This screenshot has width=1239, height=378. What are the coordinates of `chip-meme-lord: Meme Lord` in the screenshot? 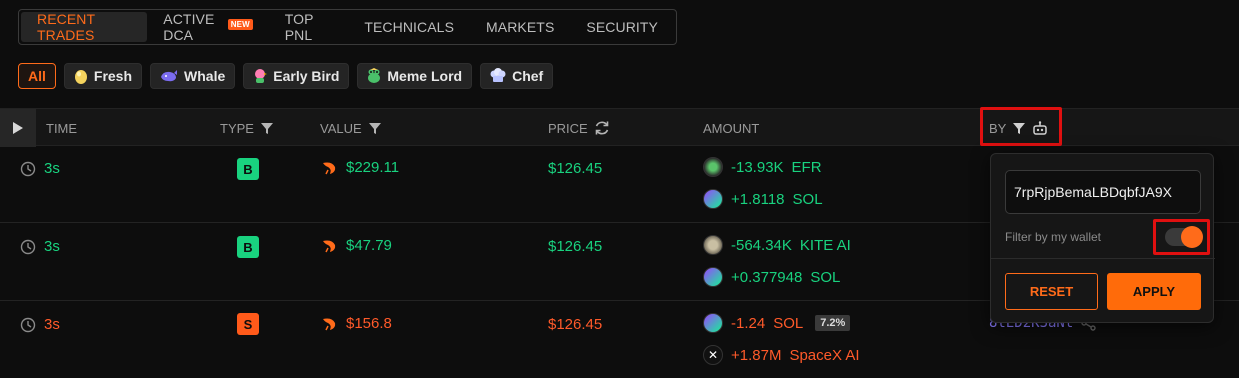 It's located at (415, 76).